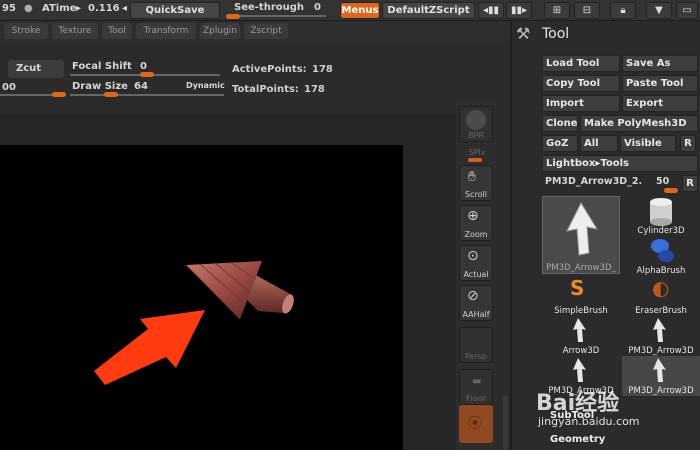  I want to click on layout-alt-icon: ⊟, so click(587, 10).